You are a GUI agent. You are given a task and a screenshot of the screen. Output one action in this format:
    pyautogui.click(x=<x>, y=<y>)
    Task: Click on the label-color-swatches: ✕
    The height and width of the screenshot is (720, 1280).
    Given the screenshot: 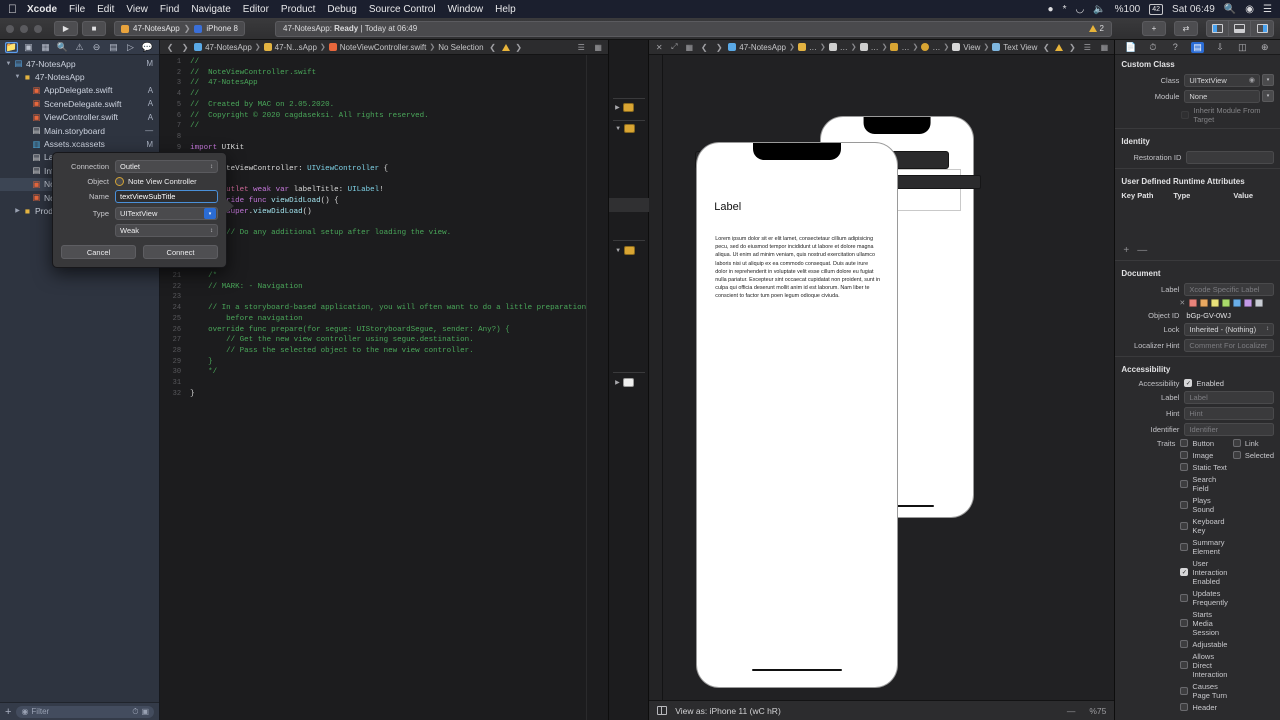 What is the action you would take?
    pyautogui.click(x=1197, y=303)
    